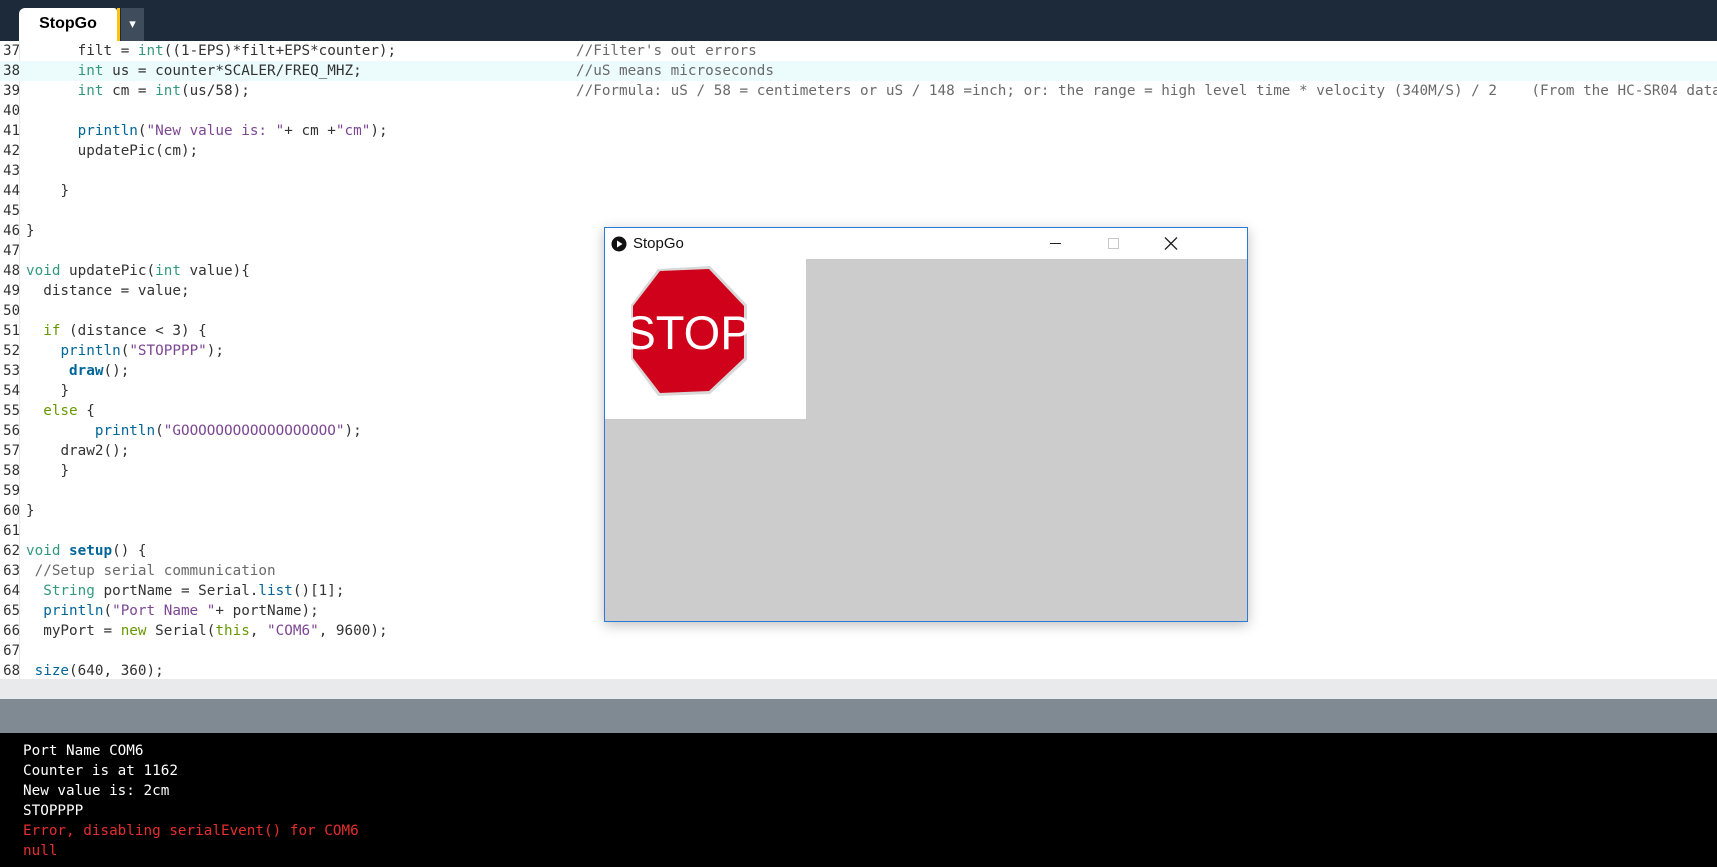 This screenshot has height=867, width=1717. What do you see at coordinates (11, 151) in the screenshot?
I see `line-number: 42` at bounding box center [11, 151].